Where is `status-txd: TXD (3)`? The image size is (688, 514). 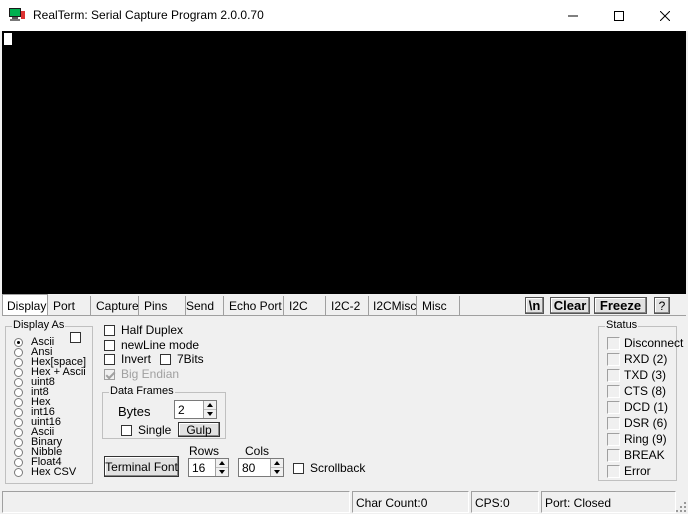 status-txd: TXD (3) is located at coordinates (636, 375).